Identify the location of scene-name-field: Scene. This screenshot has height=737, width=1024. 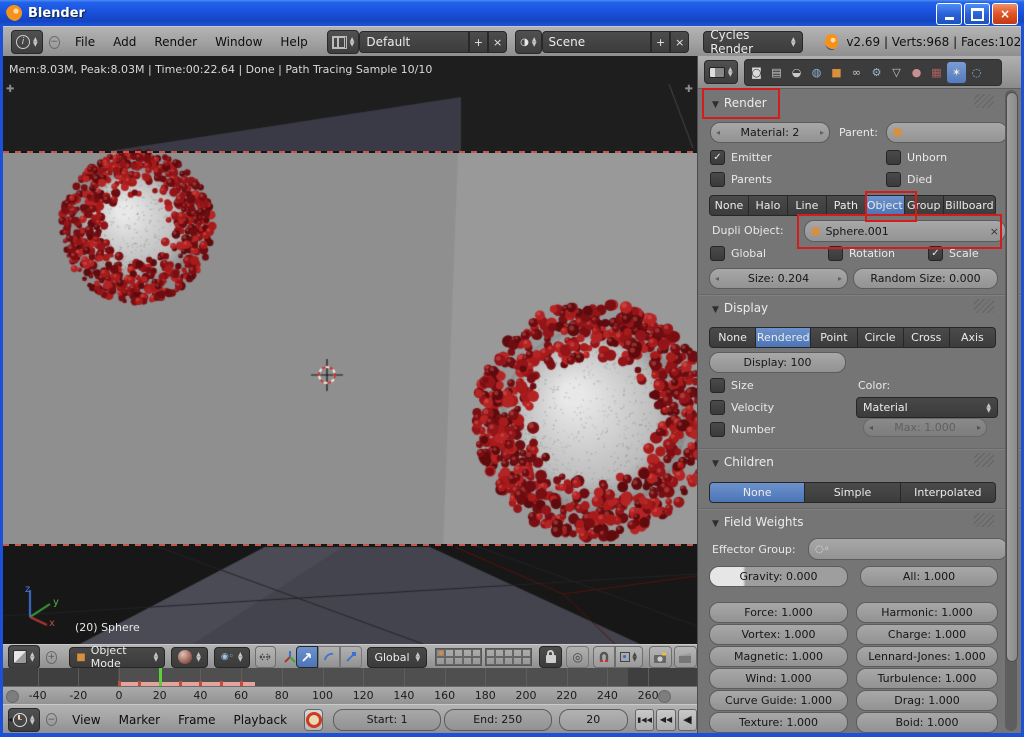
(596, 42).